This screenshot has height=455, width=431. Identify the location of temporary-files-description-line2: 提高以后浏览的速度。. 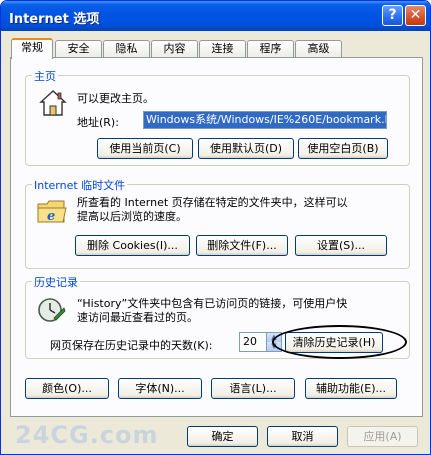
(132, 216).